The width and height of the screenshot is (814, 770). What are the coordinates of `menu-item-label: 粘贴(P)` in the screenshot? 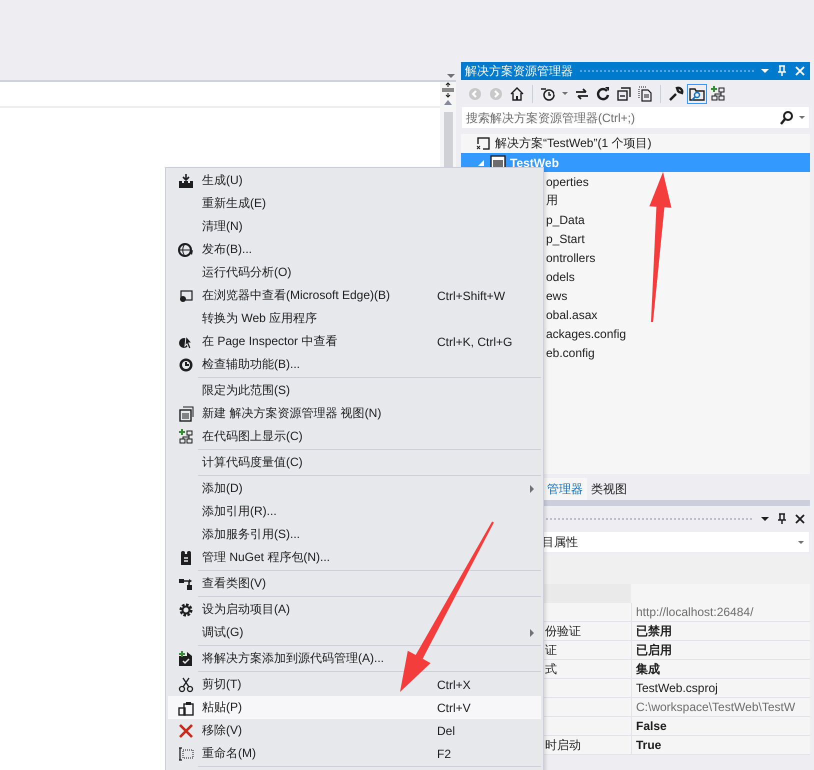 It's located at (222, 707).